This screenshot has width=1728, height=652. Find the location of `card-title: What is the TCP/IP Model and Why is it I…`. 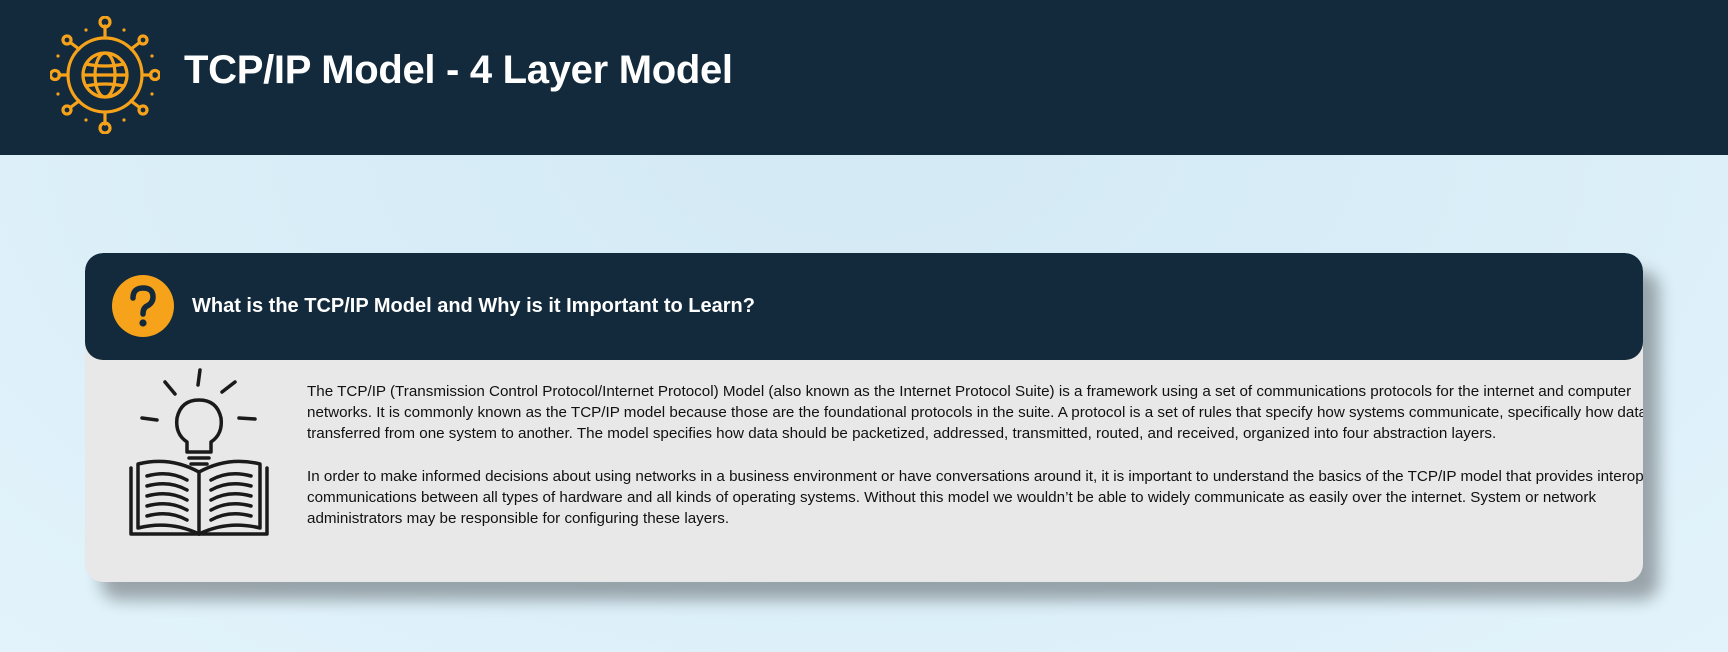

card-title: What is the TCP/IP Model and Why is it I… is located at coordinates (473, 306).